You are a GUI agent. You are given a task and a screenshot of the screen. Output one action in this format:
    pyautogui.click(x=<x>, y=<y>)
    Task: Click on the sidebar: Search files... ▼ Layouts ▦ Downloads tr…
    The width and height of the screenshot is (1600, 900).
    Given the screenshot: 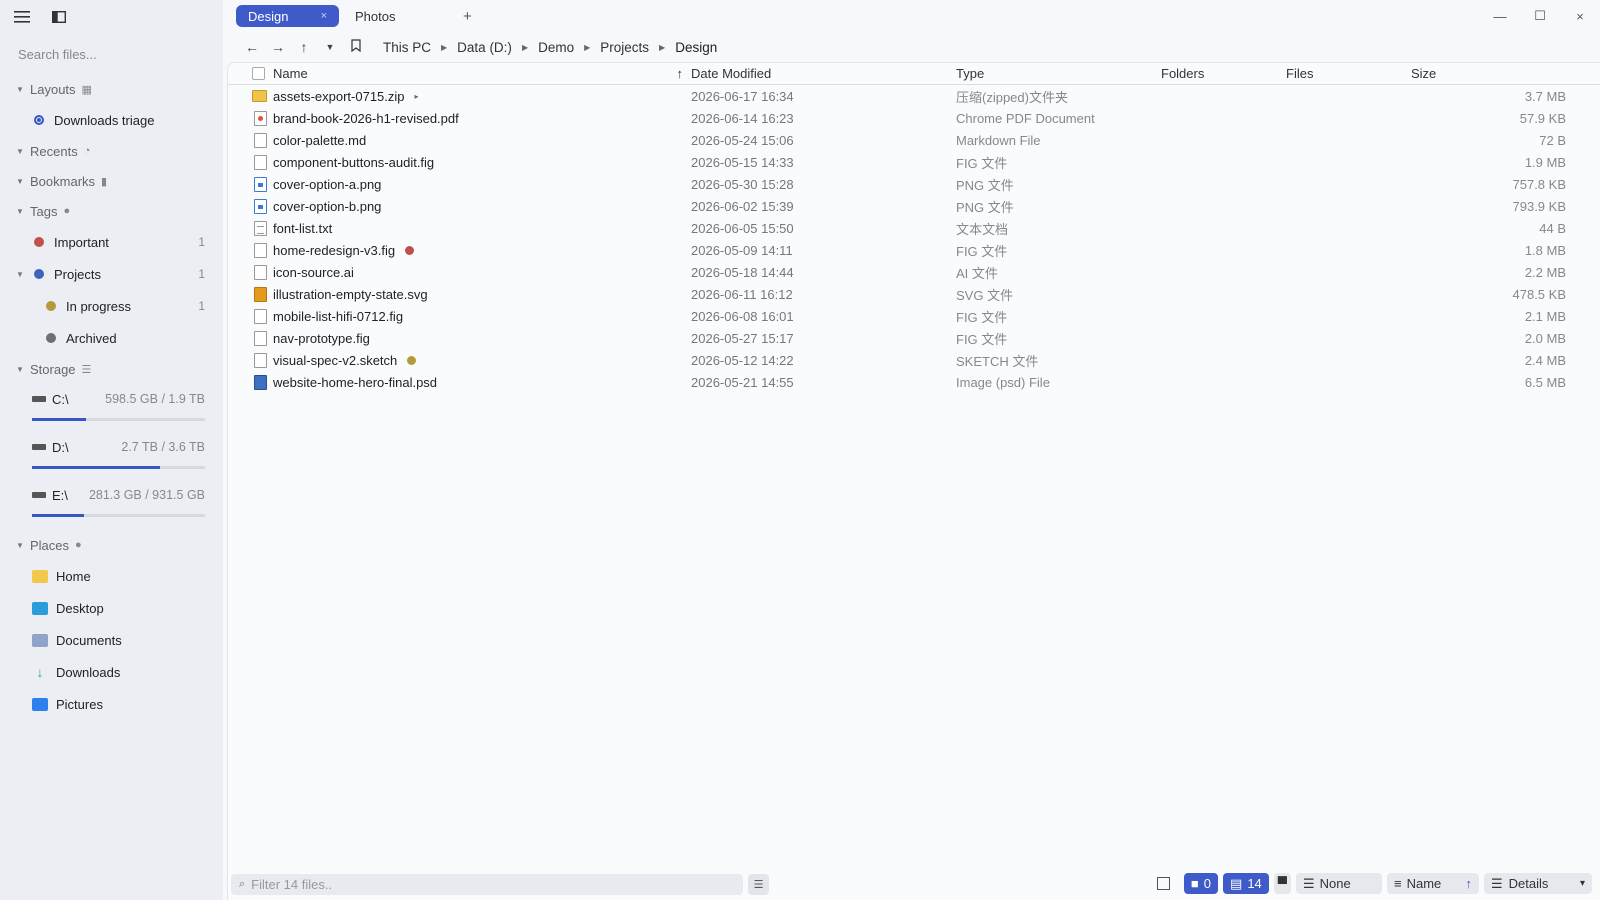 What is the action you would take?
    pyautogui.click(x=111, y=450)
    